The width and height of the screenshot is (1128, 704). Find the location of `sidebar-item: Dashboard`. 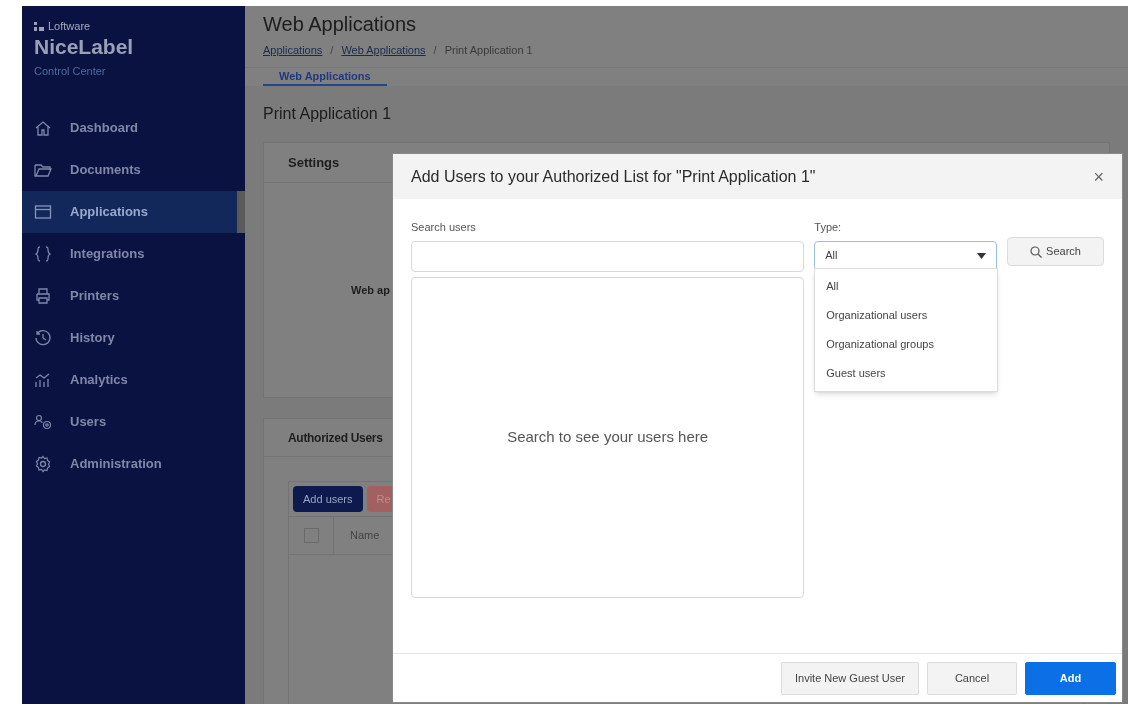

sidebar-item: Dashboard is located at coordinates (133, 128).